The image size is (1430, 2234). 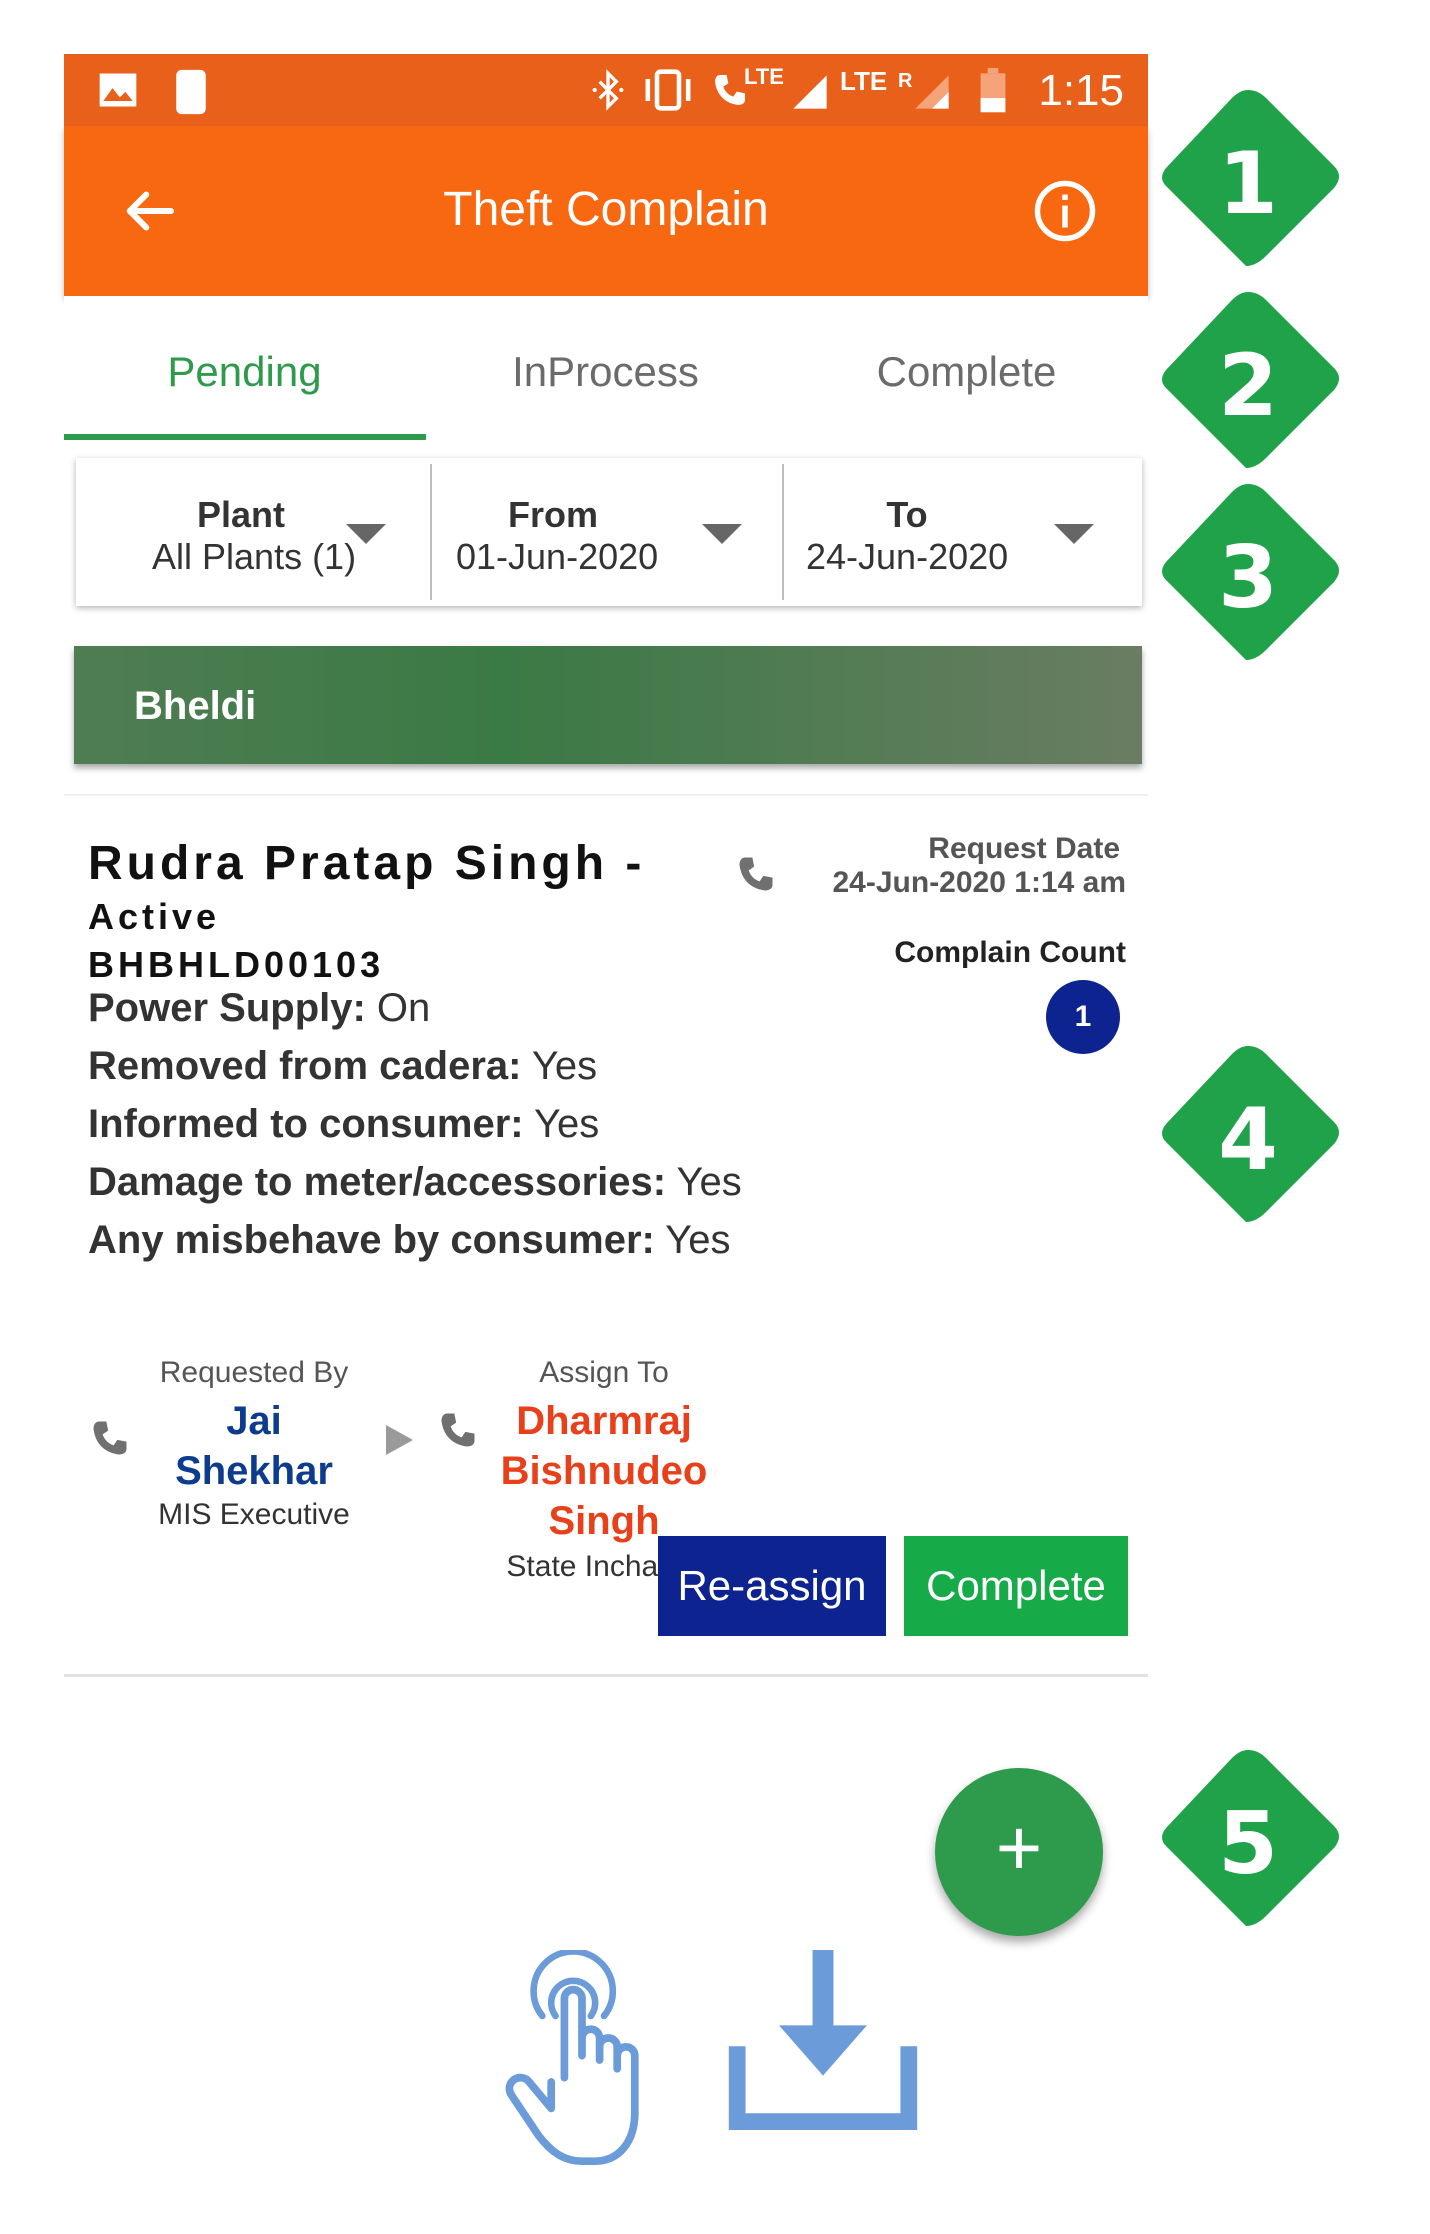 What do you see at coordinates (254, 1514) in the screenshot?
I see `requested-by-role: MIS Executive` at bounding box center [254, 1514].